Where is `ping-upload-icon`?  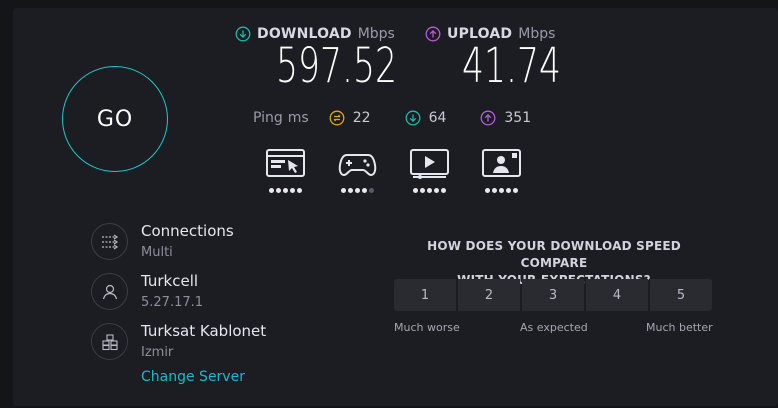
ping-upload-icon is located at coordinates (488, 118).